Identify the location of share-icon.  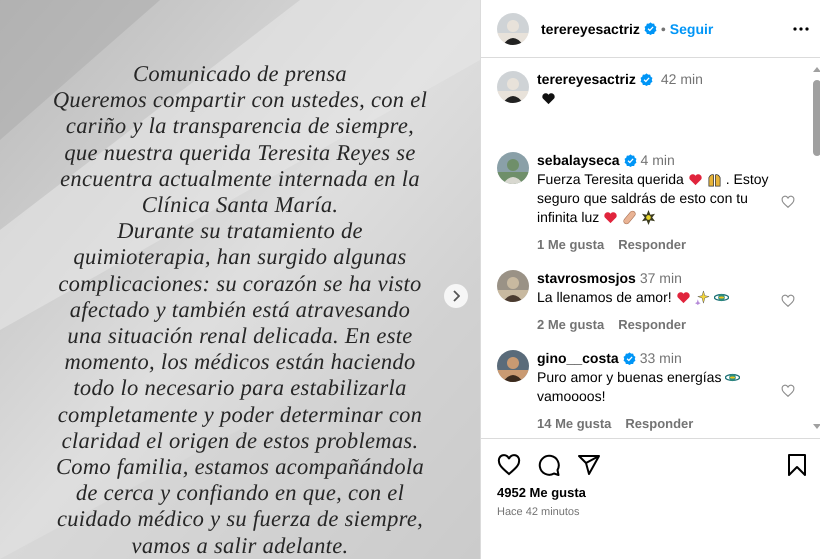
(589, 465).